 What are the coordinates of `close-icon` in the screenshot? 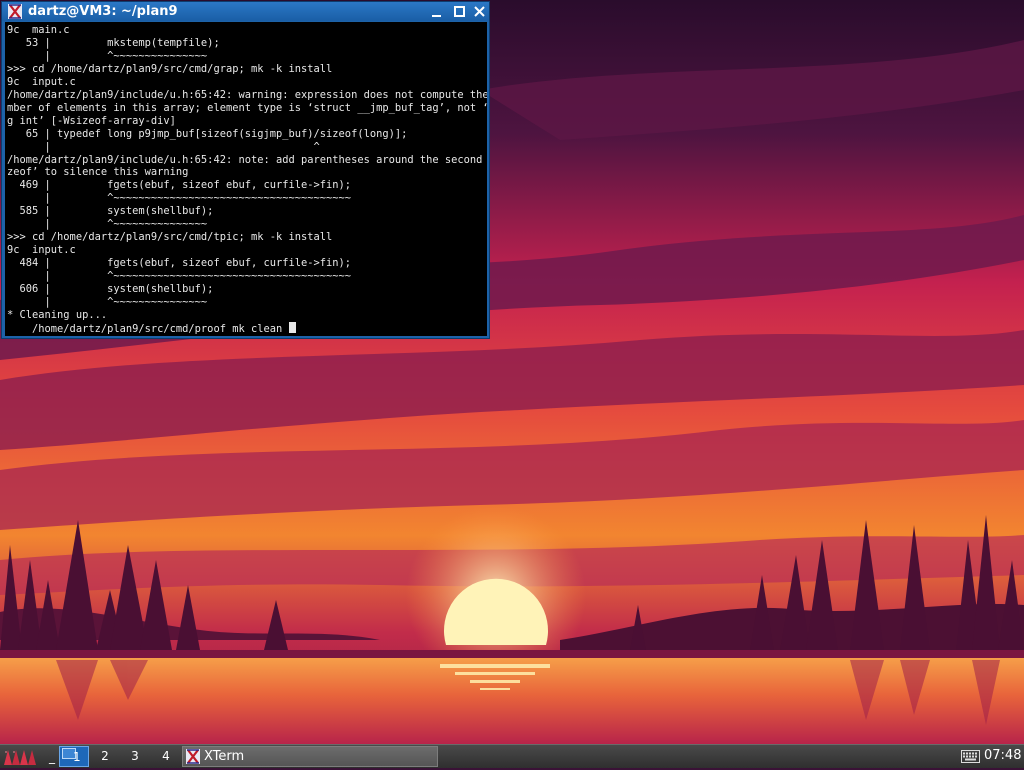 It's located at (479, 11).